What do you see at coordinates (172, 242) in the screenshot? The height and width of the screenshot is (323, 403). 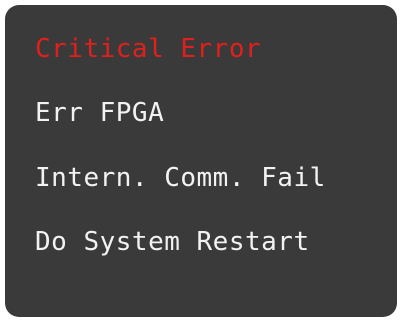 I see `error-instruction-line: Do System Restart` at bounding box center [172, 242].